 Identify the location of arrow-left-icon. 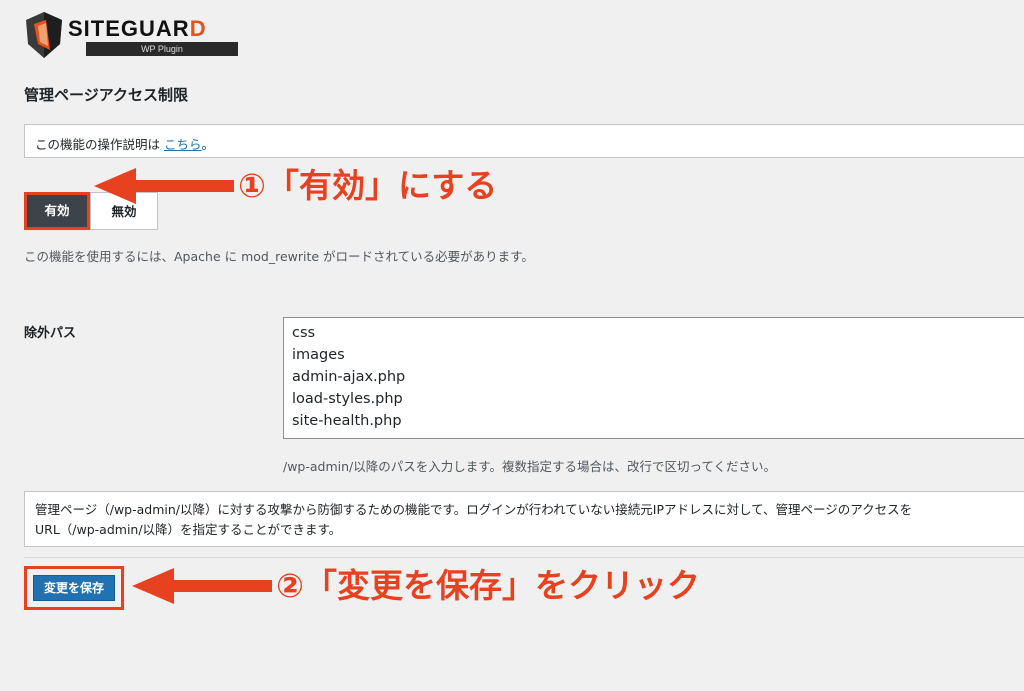
(164, 186).